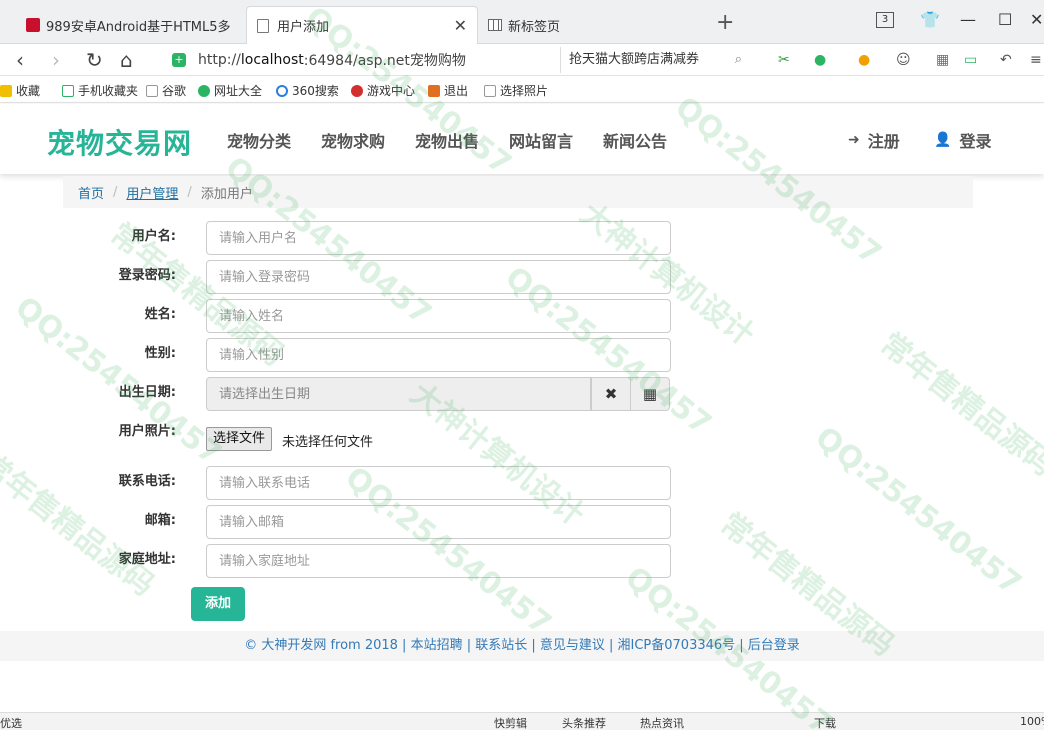 Image resolution: width=1044 pixels, height=742 pixels. What do you see at coordinates (662, 723) in the screenshot?
I see `status-hot-news: 热点资讯` at bounding box center [662, 723].